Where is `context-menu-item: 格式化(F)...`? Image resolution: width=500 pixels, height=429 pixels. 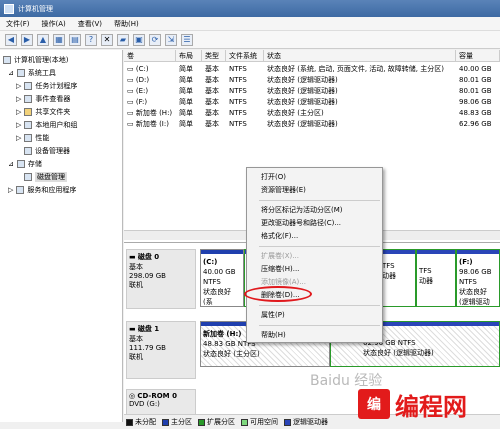
context-menu-item: 格式化(F)... is located at coordinates (314, 236).